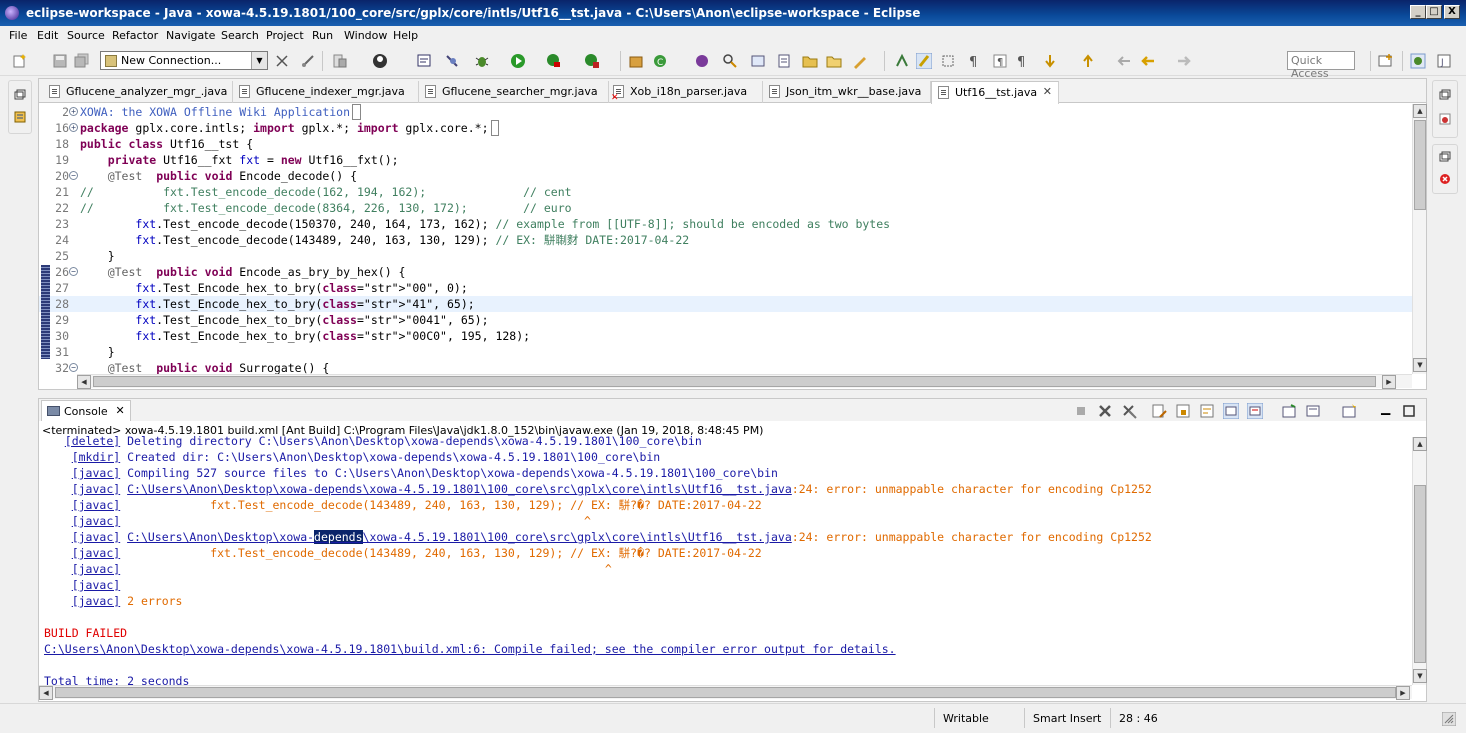 Image resolution: width=1466 pixels, height=733 pixels. Describe the element at coordinates (758, 61) in the screenshot. I see `open-task-icon` at that location.